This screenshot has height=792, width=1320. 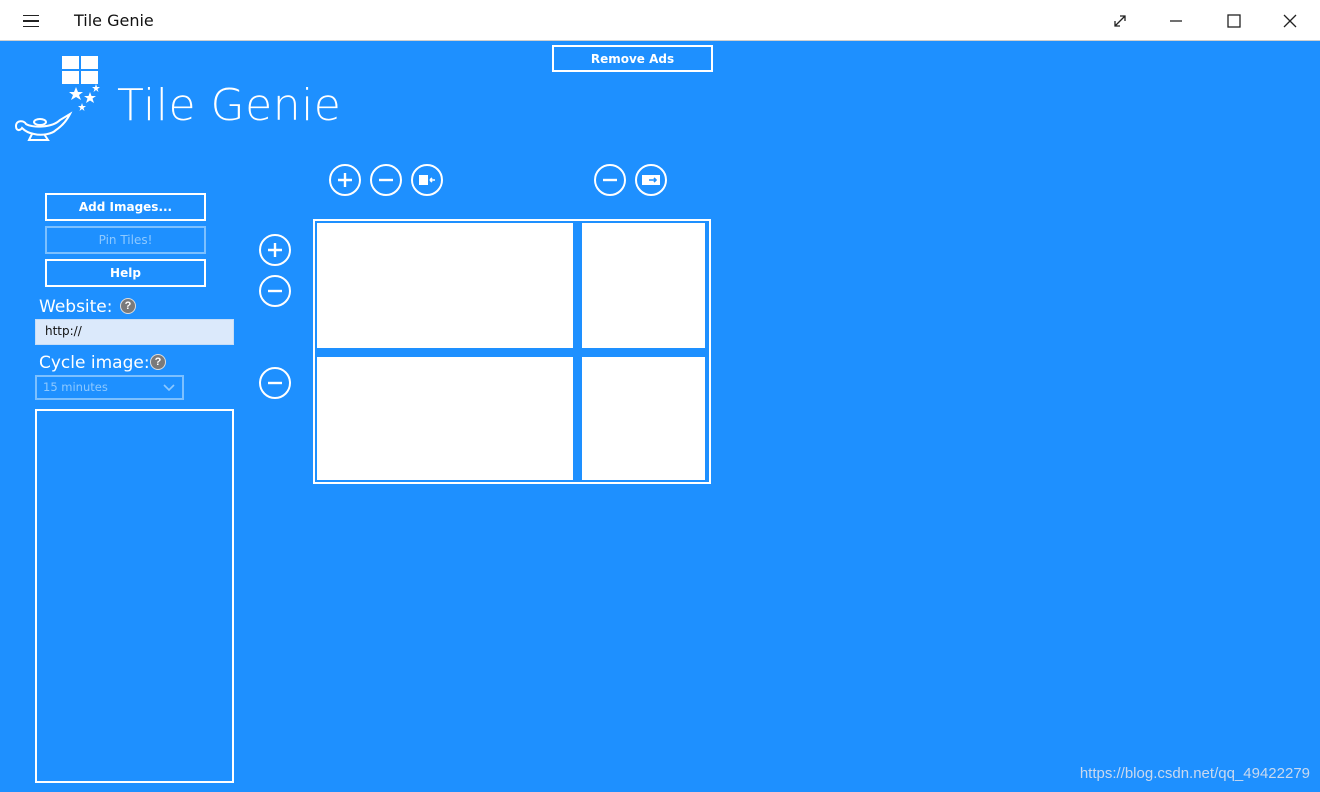 I want to click on cycle-image-label: Cycle image:, so click(x=94, y=363).